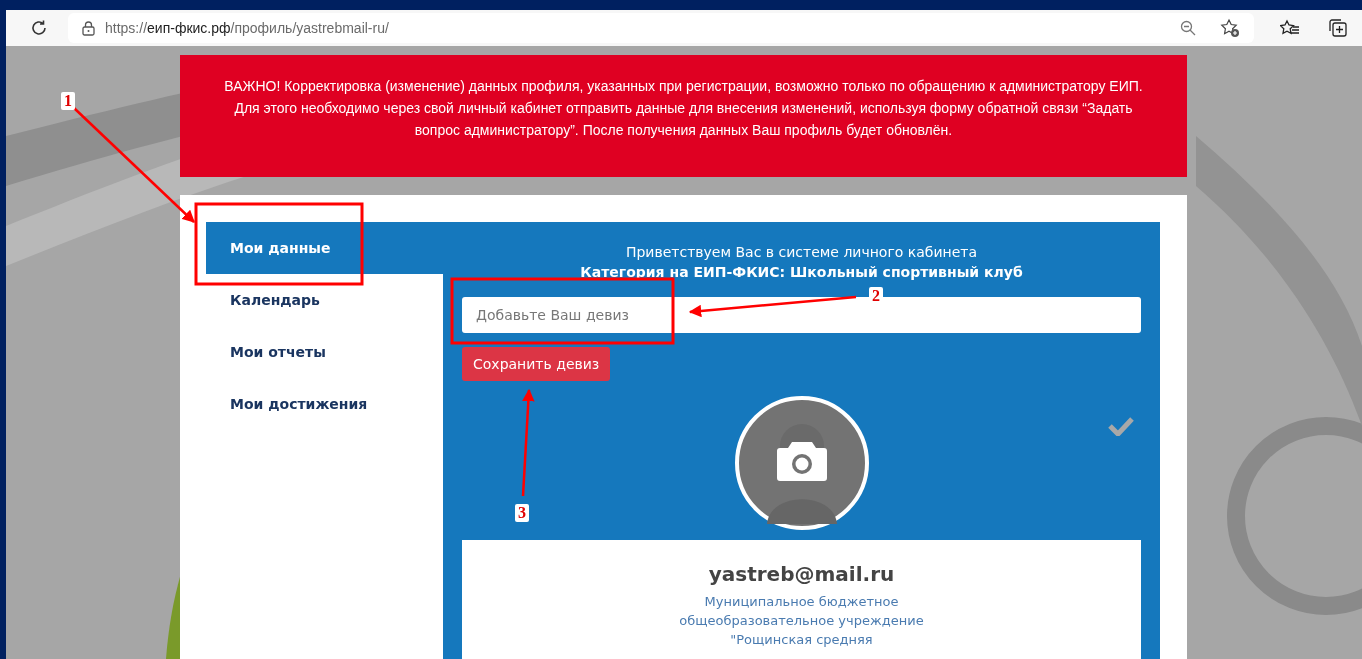 Image resolution: width=1362 pixels, height=659 pixels. What do you see at coordinates (1121, 426) in the screenshot?
I see `checkmark-icon` at bounding box center [1121, 426].